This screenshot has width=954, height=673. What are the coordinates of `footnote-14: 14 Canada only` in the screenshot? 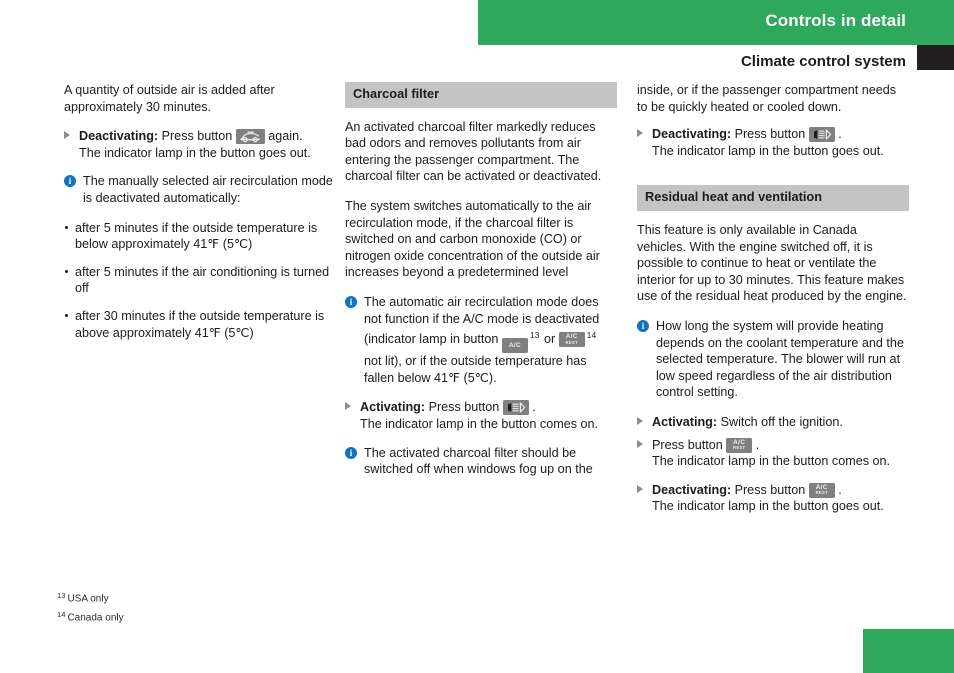 It's located at (90, 616).